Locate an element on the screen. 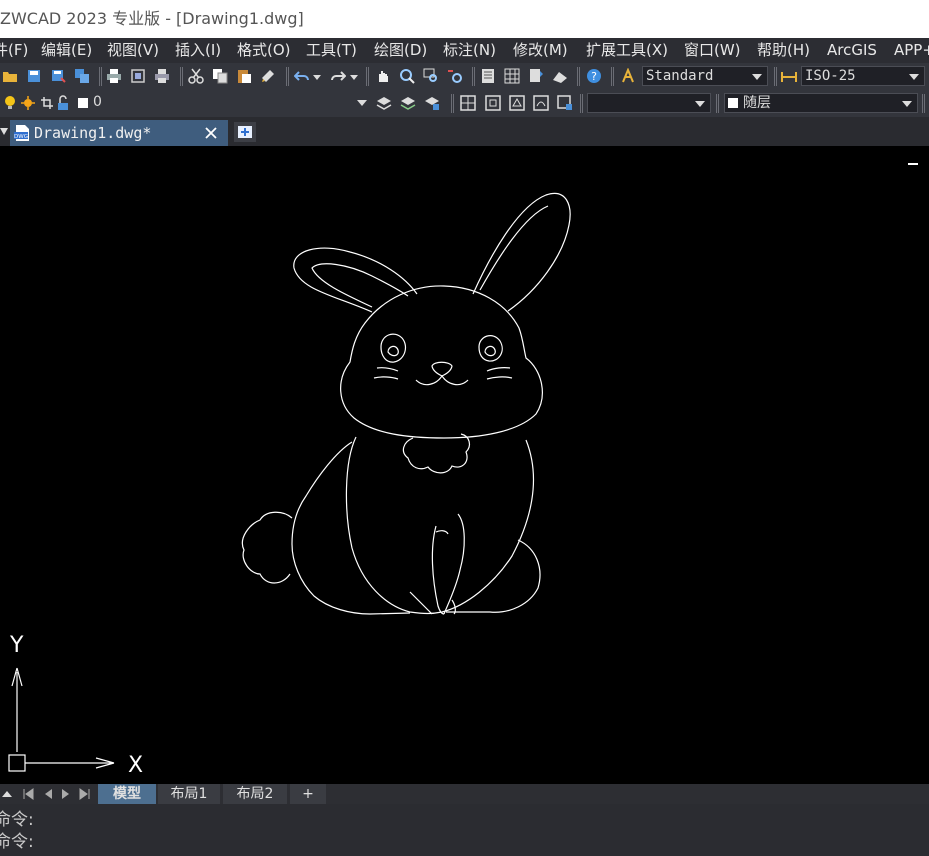 The height and width of the screenshot is (856, 929). new-tab-button is located at coordinates (245, 132).